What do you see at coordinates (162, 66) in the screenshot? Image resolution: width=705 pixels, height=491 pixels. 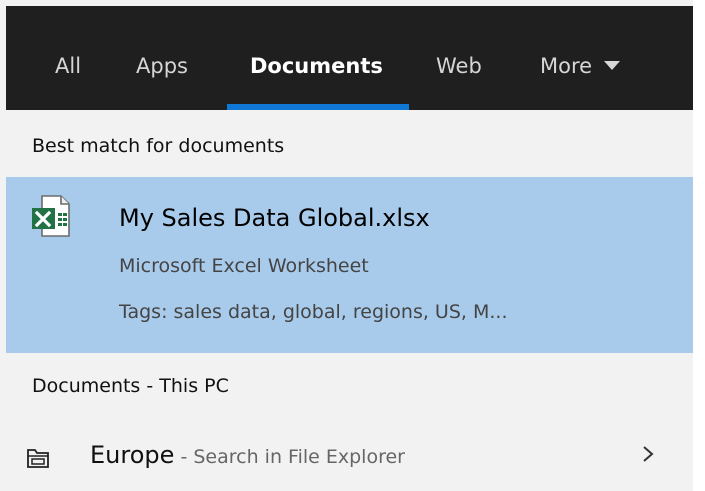 I see `tab-apps: Apps` at bounding box center [162, 66].